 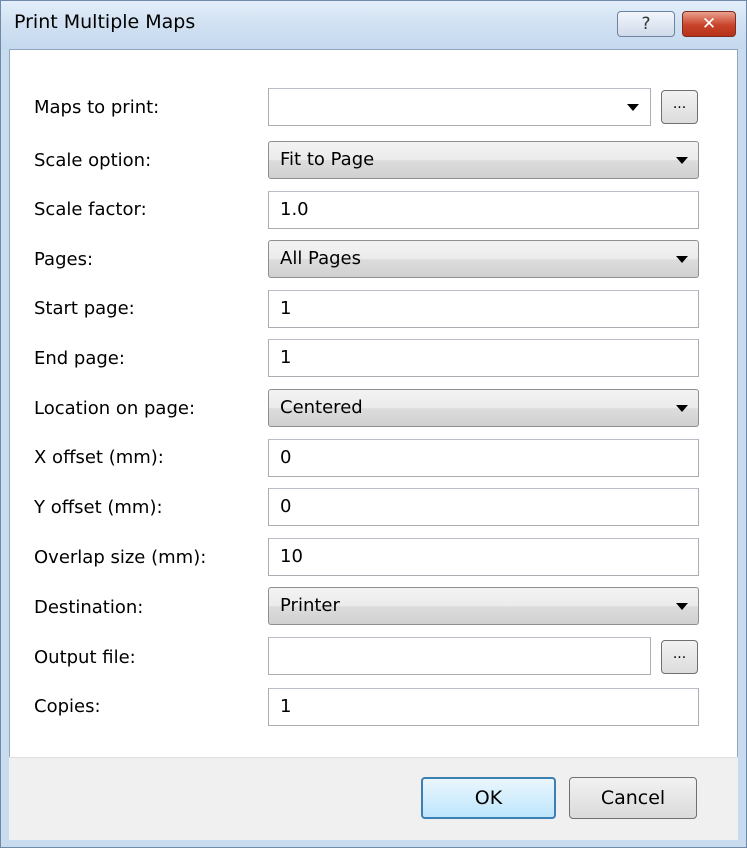 I want to click on close-icon: ✕, so click(x=709, y=24).